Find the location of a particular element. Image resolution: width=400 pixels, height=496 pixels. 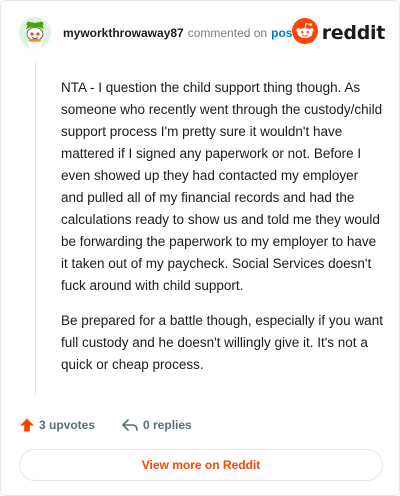

upvote-count: 3 upvotes is located at coordinates (67, 425).